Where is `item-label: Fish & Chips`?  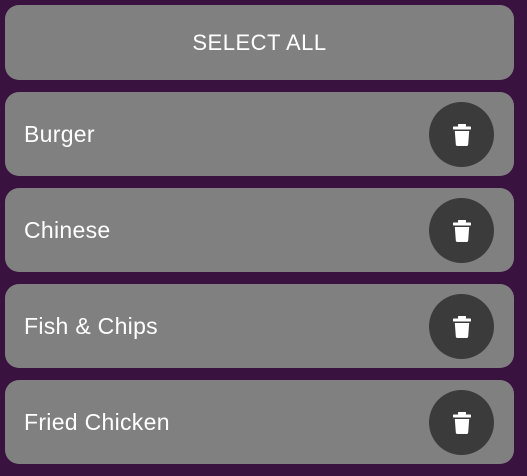 item-label: Fish & Chips is located at coordinates (91, 325).